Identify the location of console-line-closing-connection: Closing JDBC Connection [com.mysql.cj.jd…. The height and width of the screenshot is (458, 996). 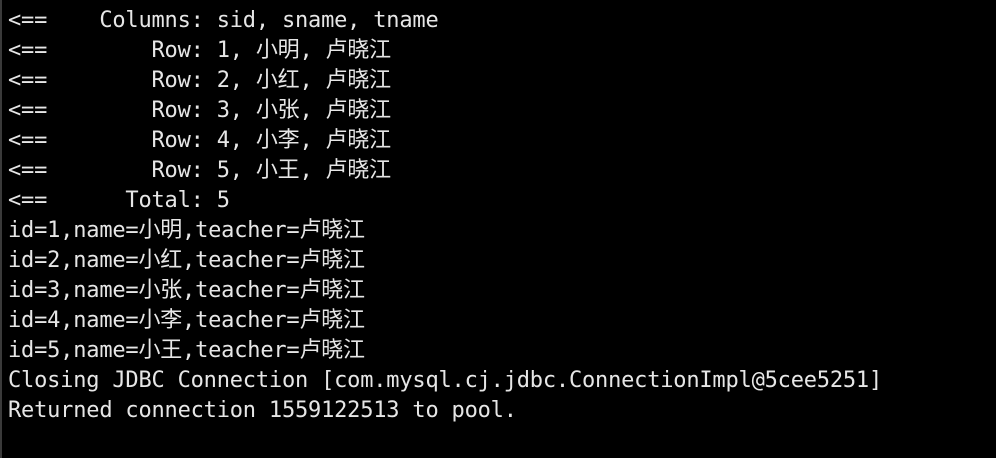
(445, 380).